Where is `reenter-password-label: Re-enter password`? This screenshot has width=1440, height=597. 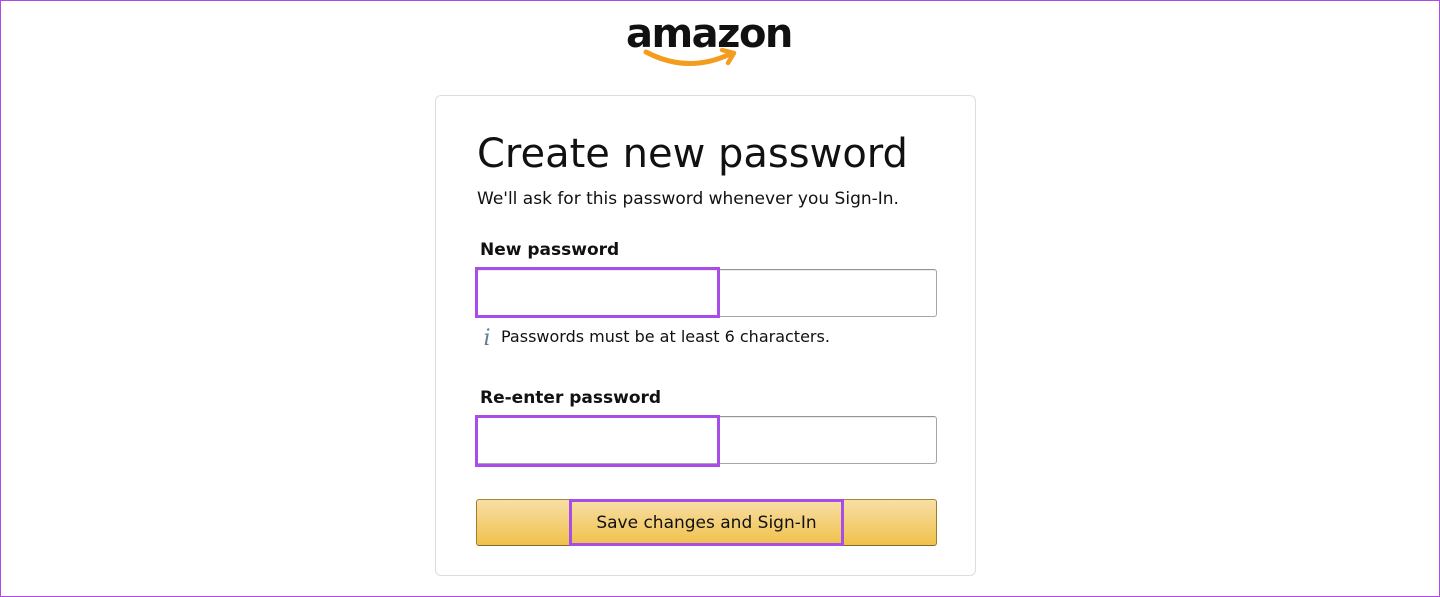 reenter-password-label: Re-enter password is located at coordinates (571, 398).